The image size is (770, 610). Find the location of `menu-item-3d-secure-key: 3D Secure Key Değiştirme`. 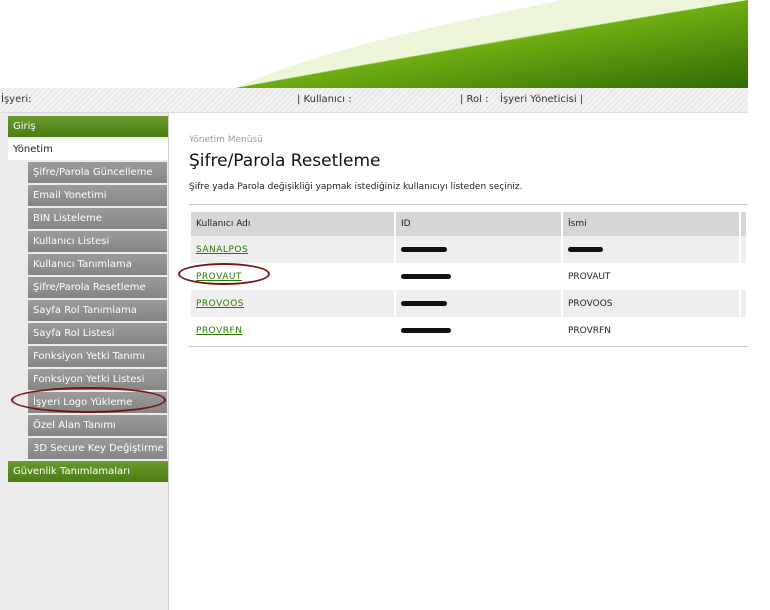

menu-item-3d-secure-key: 3D Secure Key Değiştirme is located at coordinates (97, 448).